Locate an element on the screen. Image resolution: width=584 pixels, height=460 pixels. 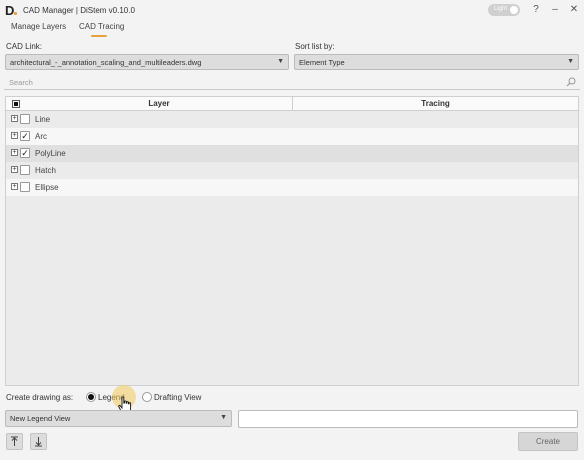
select-all-checkbox is located at coordinates (16, 104).